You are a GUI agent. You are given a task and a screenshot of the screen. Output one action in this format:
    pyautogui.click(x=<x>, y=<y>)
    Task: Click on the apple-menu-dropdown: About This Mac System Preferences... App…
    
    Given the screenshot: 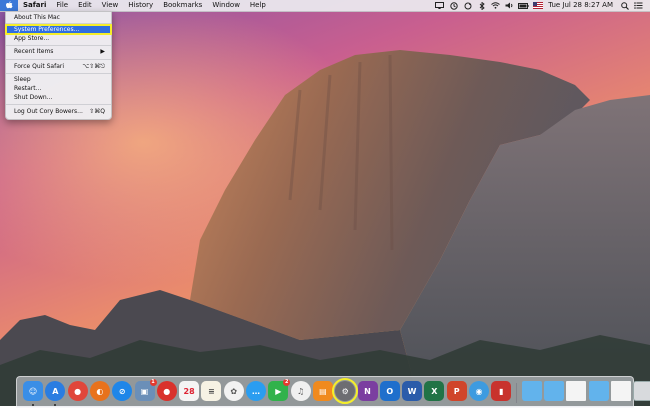 What is the action you would take?
    pyautogui.click(x=58, y=65)
    